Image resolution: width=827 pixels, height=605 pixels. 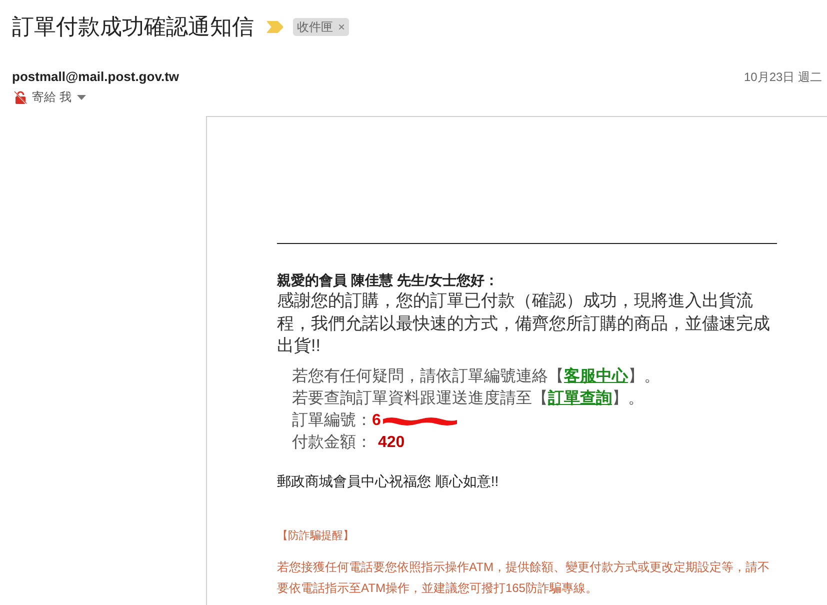 I want to click on fraud-notice-title: 【防詐騙提醒】, so click(x=316, y=536).